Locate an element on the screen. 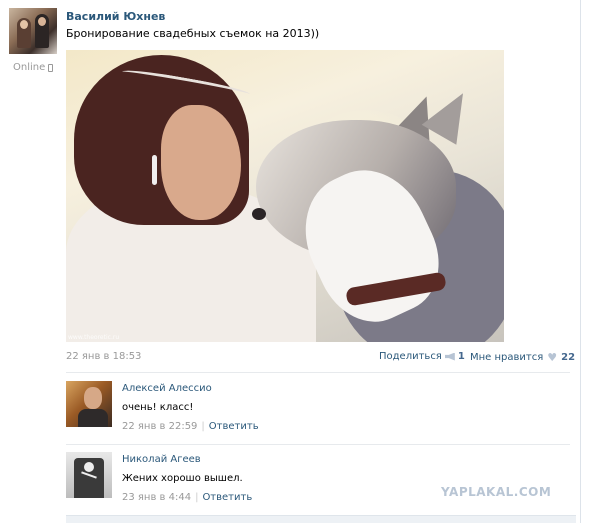  heart-icon: ♥ is located at coordinates (552, 357).